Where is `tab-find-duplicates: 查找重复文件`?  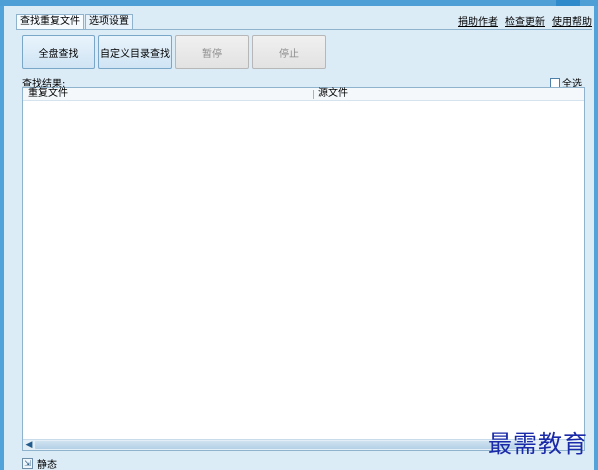 tab-find-duplicates: 查找重复文件 is located at coordinates (50, 21).